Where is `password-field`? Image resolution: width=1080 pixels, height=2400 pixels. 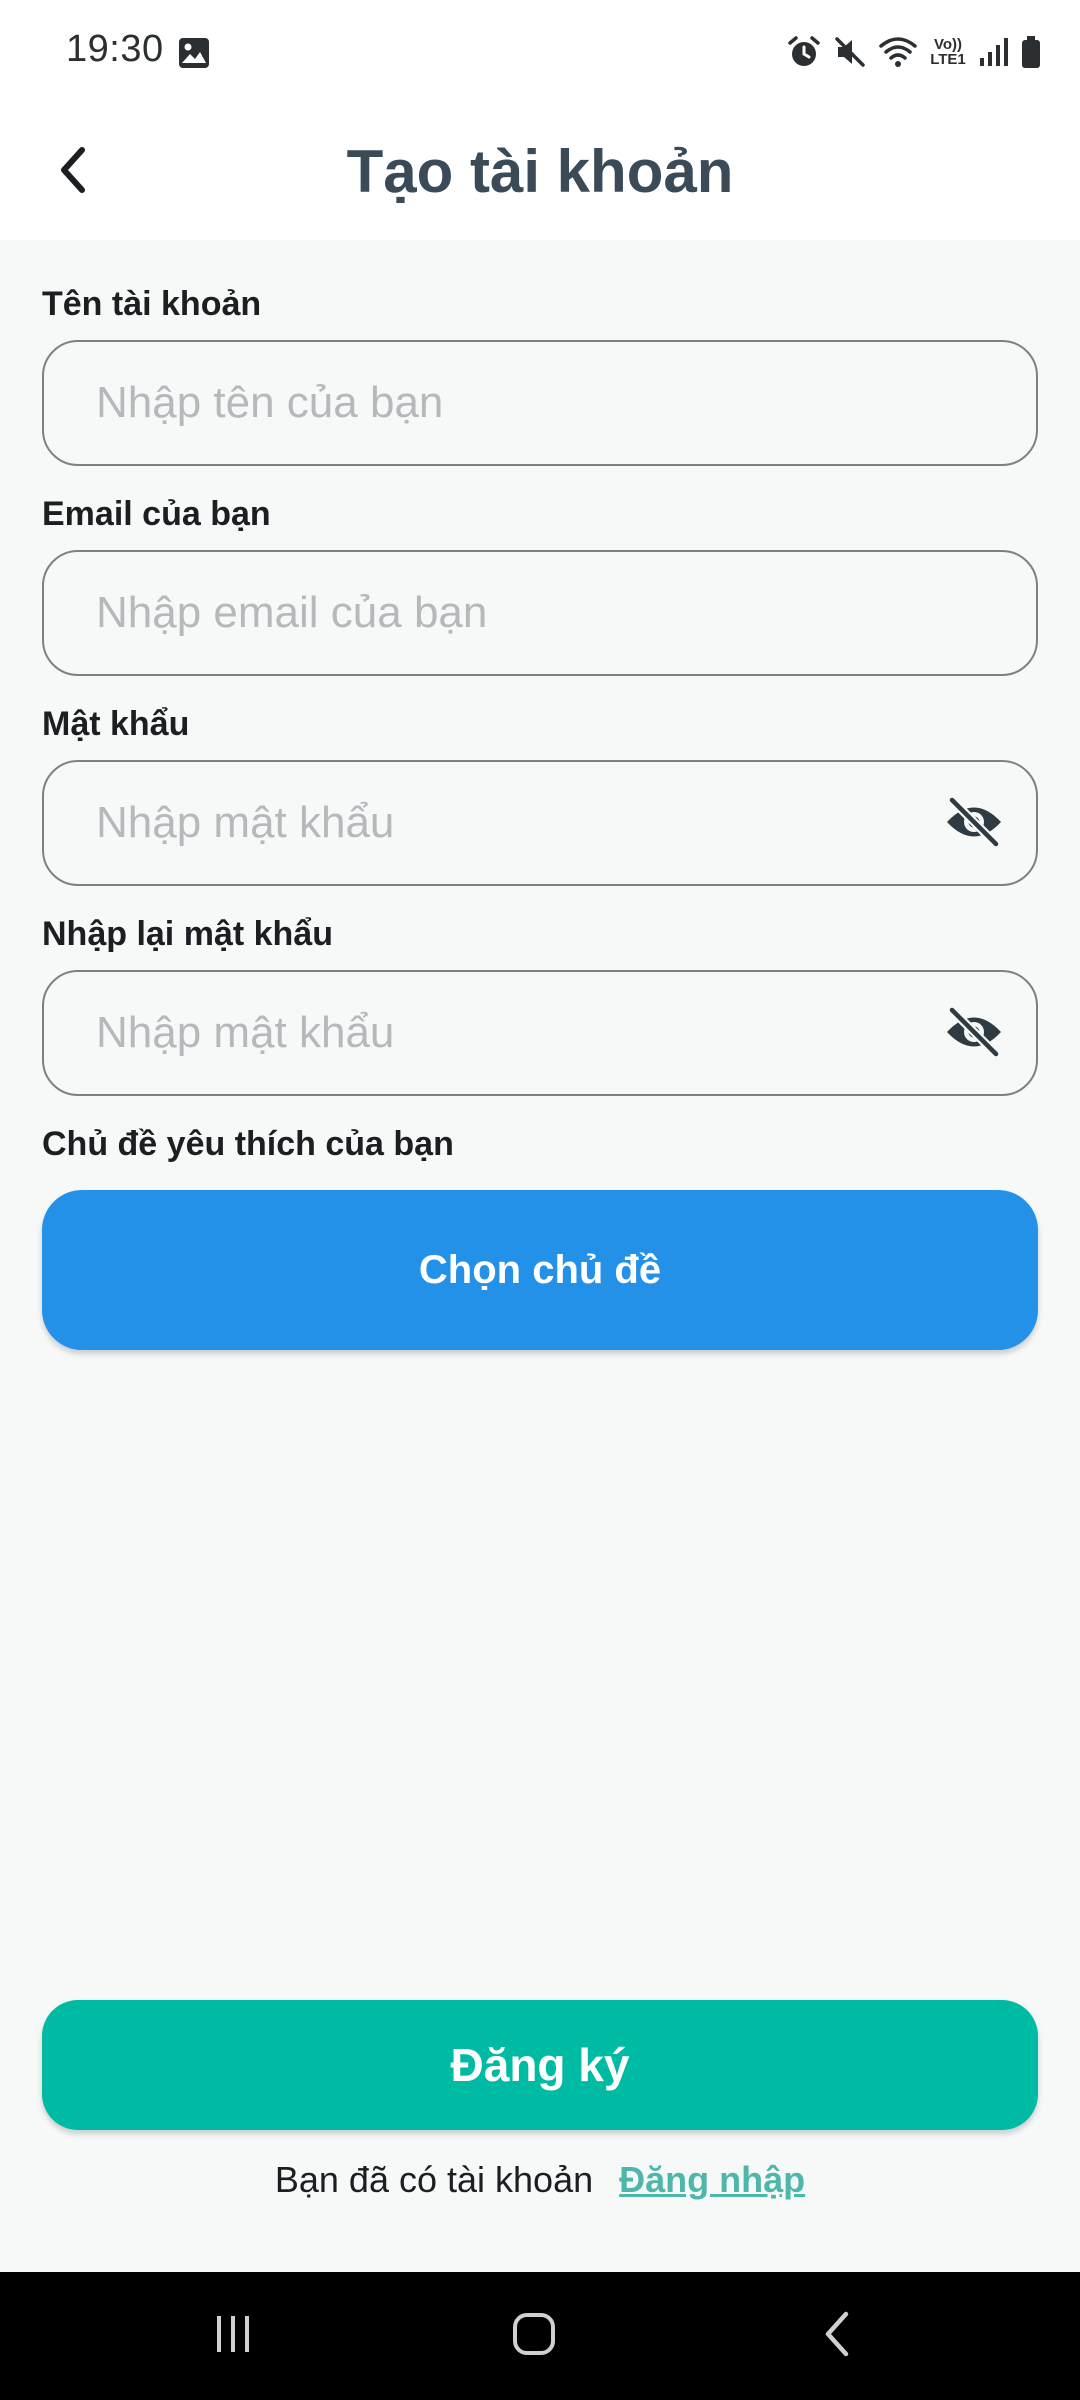 password-field is located at coordinates (540, 823).